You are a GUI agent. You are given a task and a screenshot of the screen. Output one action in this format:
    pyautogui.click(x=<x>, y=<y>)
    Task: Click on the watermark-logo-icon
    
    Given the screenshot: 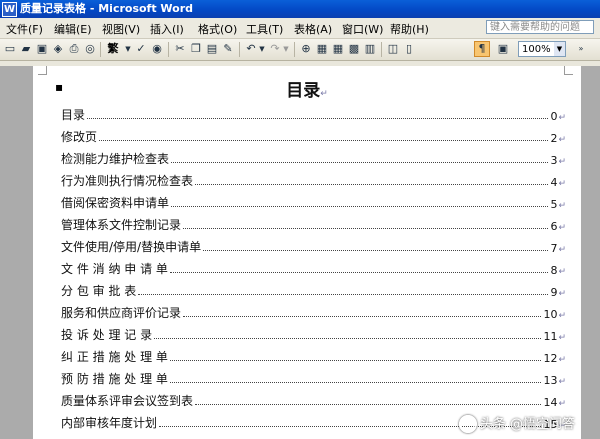 What is the action you would take?
    pyautogui.click(x=467, y=424)
    